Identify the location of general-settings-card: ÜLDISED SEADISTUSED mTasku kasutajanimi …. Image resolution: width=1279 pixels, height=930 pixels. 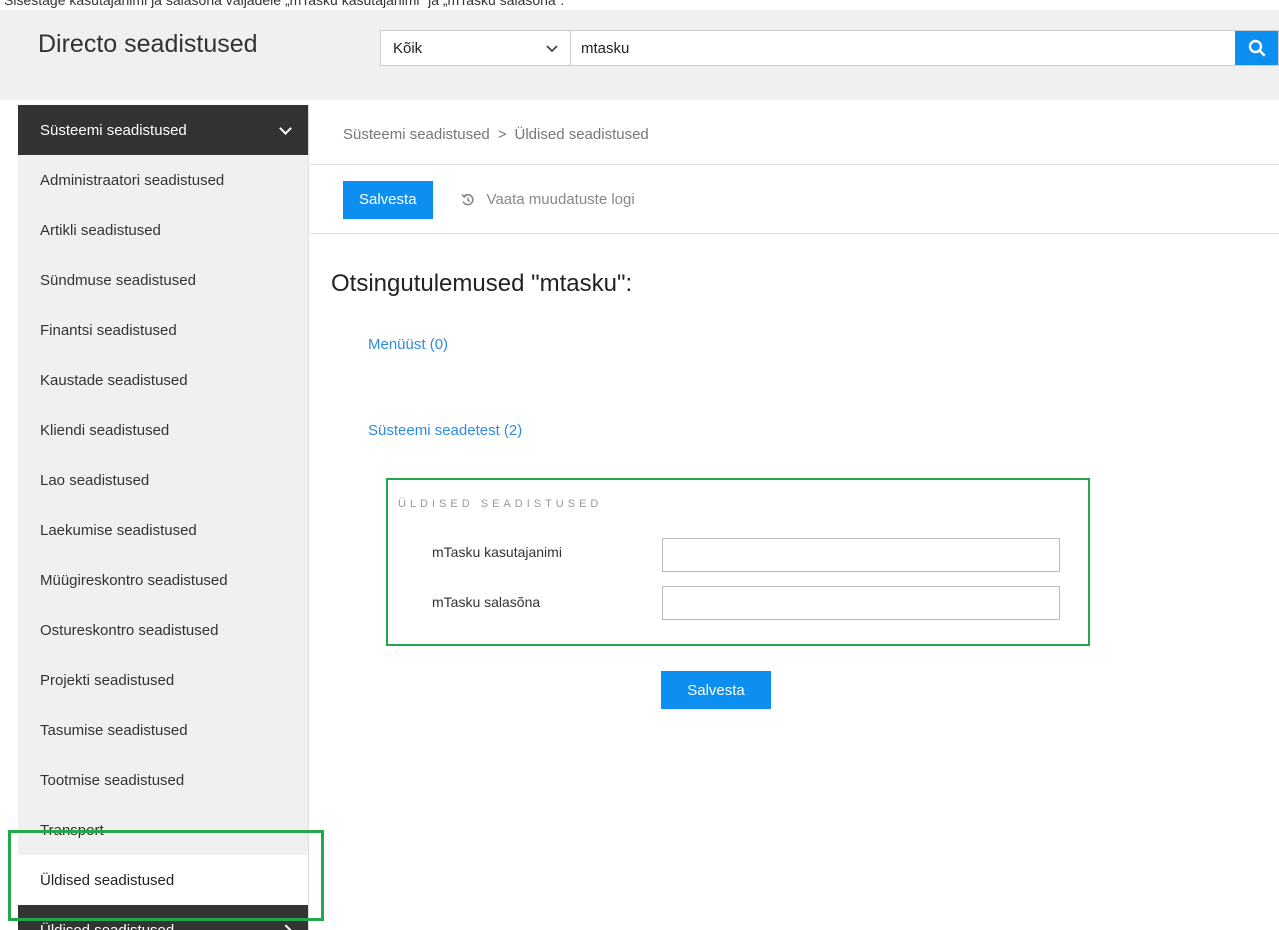
(738, 562).